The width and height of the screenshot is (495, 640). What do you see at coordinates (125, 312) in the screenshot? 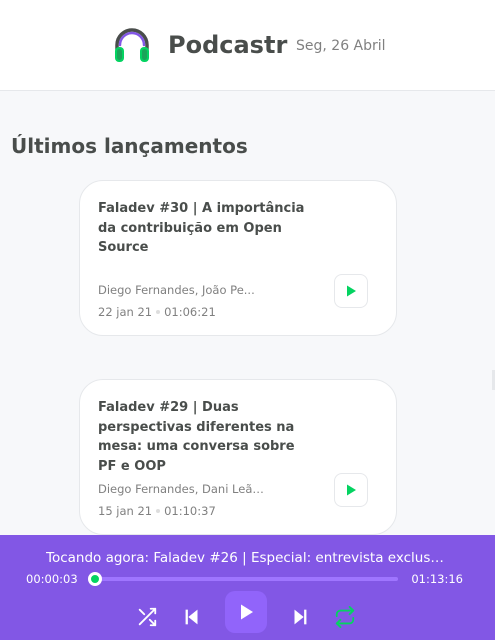
I see `episode-date: 22 jan 21` at bounding box center [125, 312].